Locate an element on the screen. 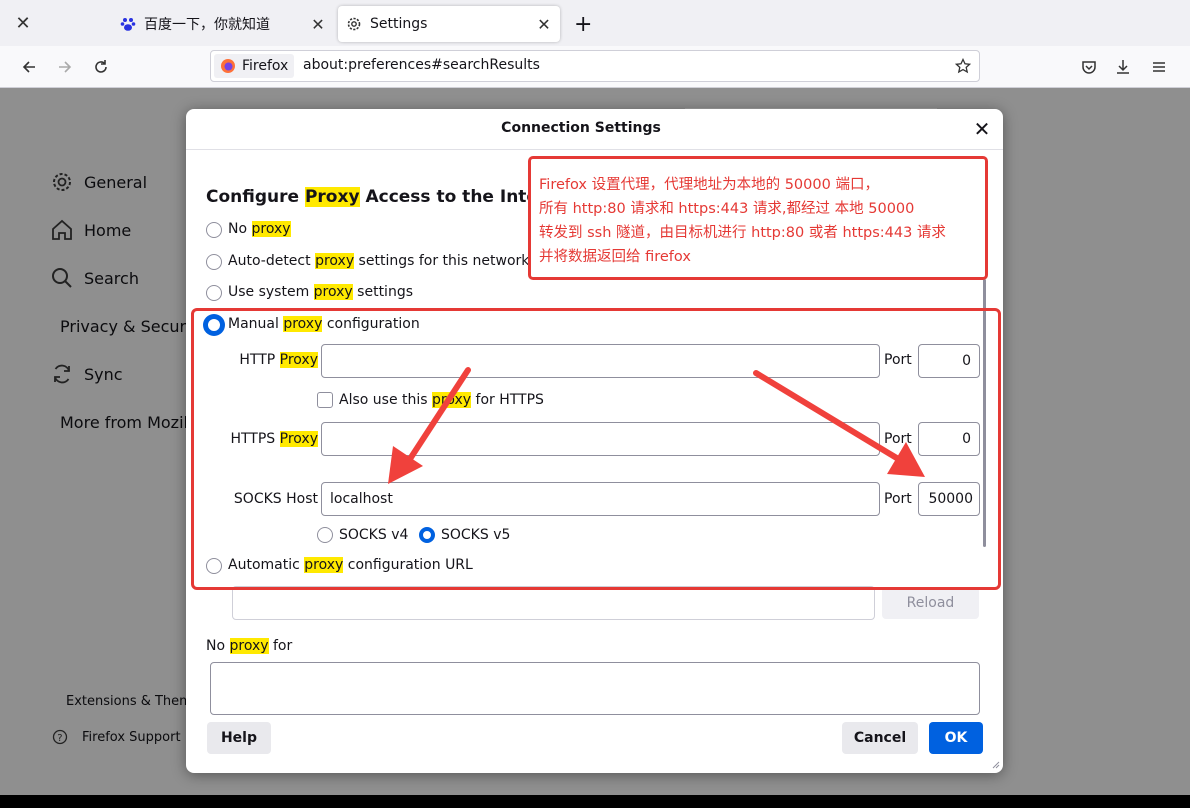 The image size is (1190, 808). downloads-icon is located at coordinates (1123, 67).